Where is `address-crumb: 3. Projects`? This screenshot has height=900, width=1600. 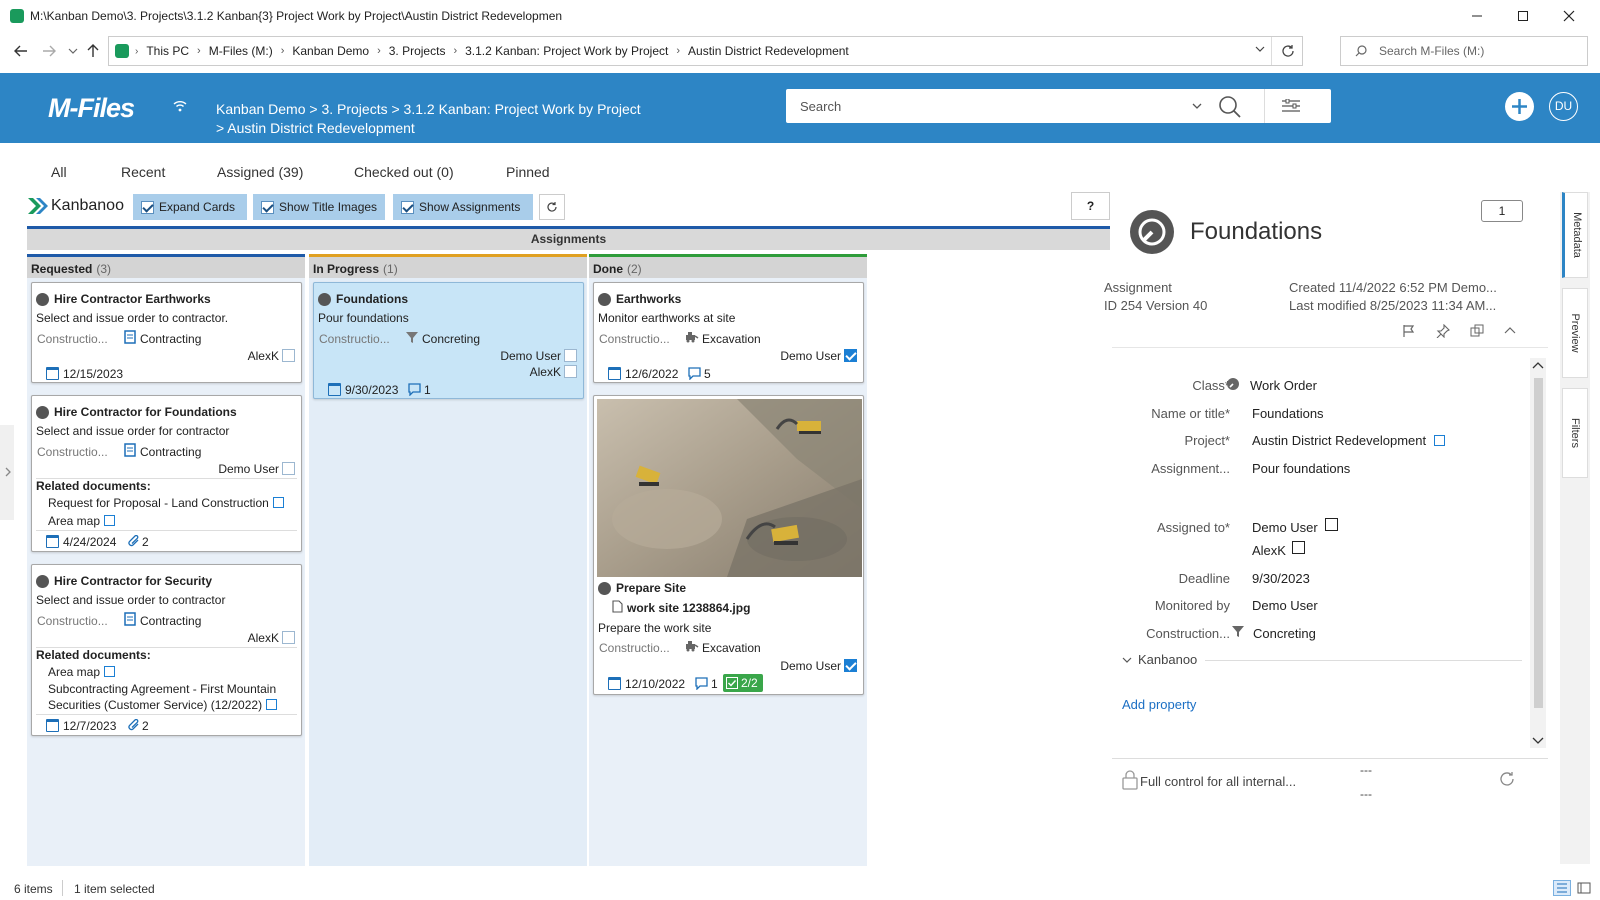
address-crumb: 3. Projects is located at coordinates (417, 51).